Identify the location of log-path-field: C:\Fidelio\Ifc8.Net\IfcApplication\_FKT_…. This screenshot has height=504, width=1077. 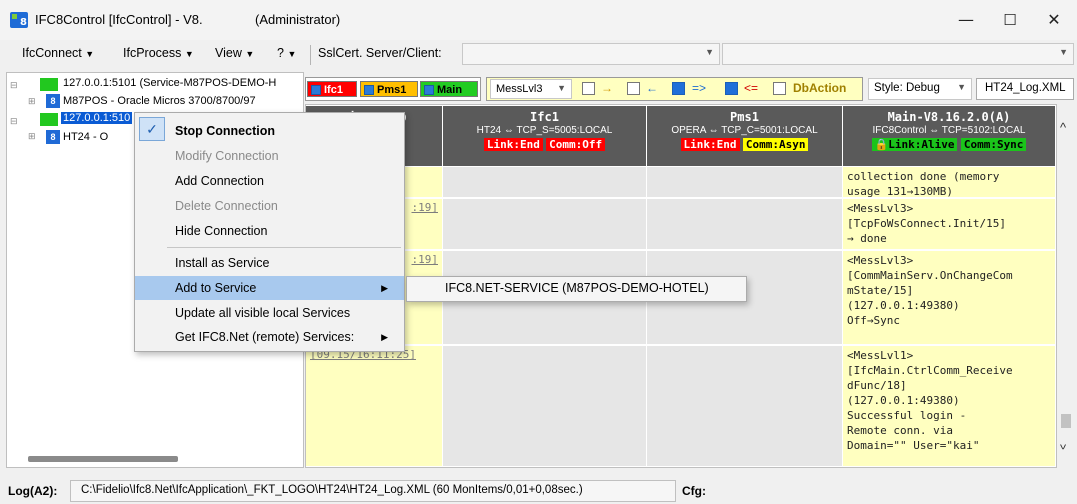
(373, 491).